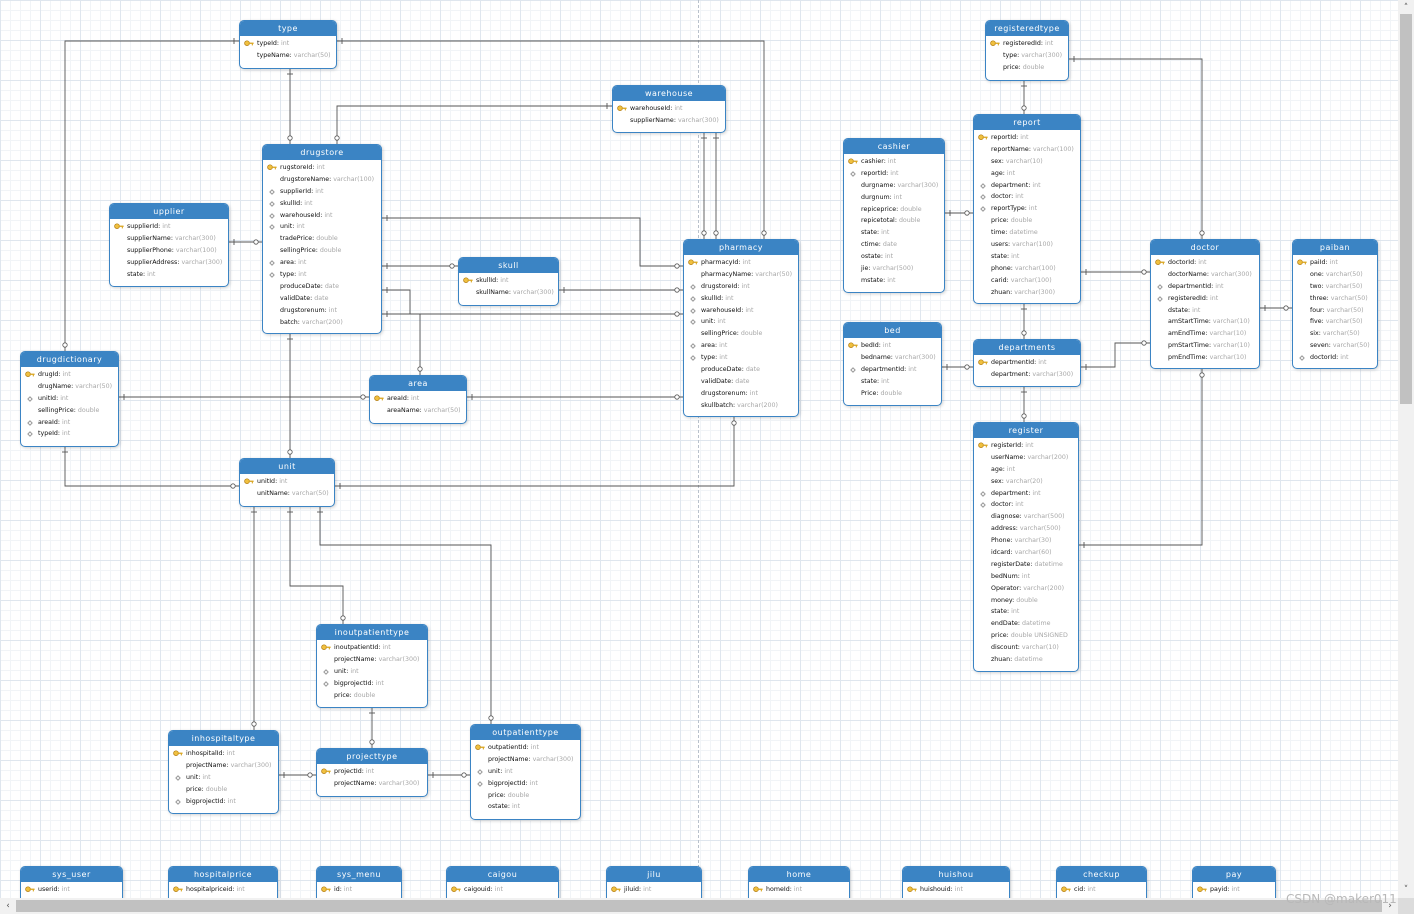 The height and width of the screenshot is (914, 1414). Describe the element at coordinates (892, 358) in the screenshot. I see `field-row: bedname: varchar(300)` at that location.